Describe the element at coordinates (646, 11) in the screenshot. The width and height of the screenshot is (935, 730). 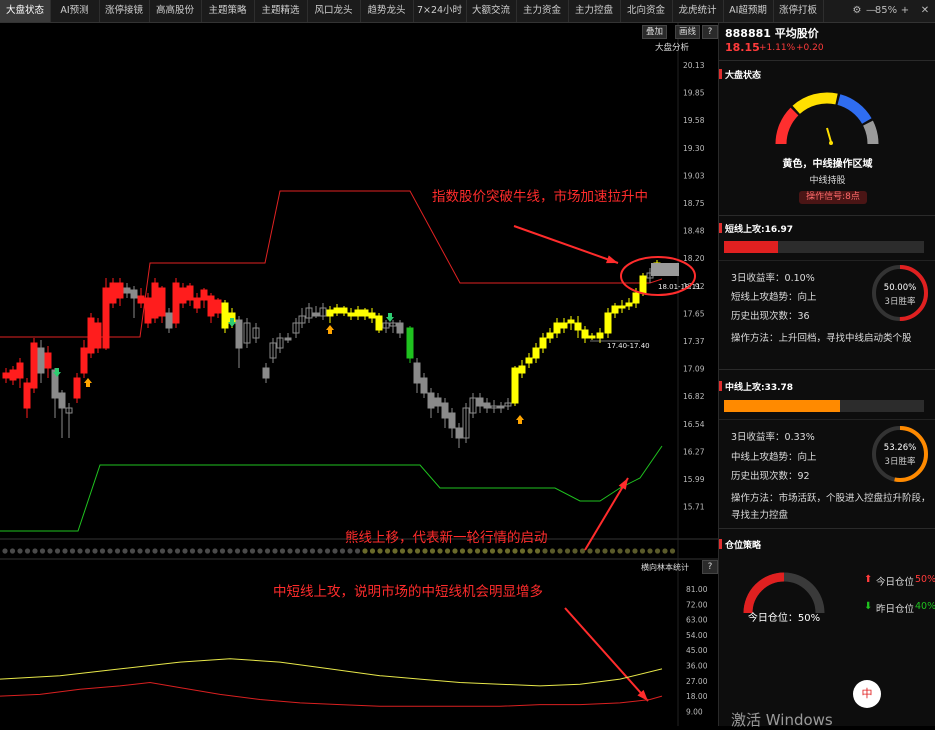
I see `tab-12: 北向资金` at that location.